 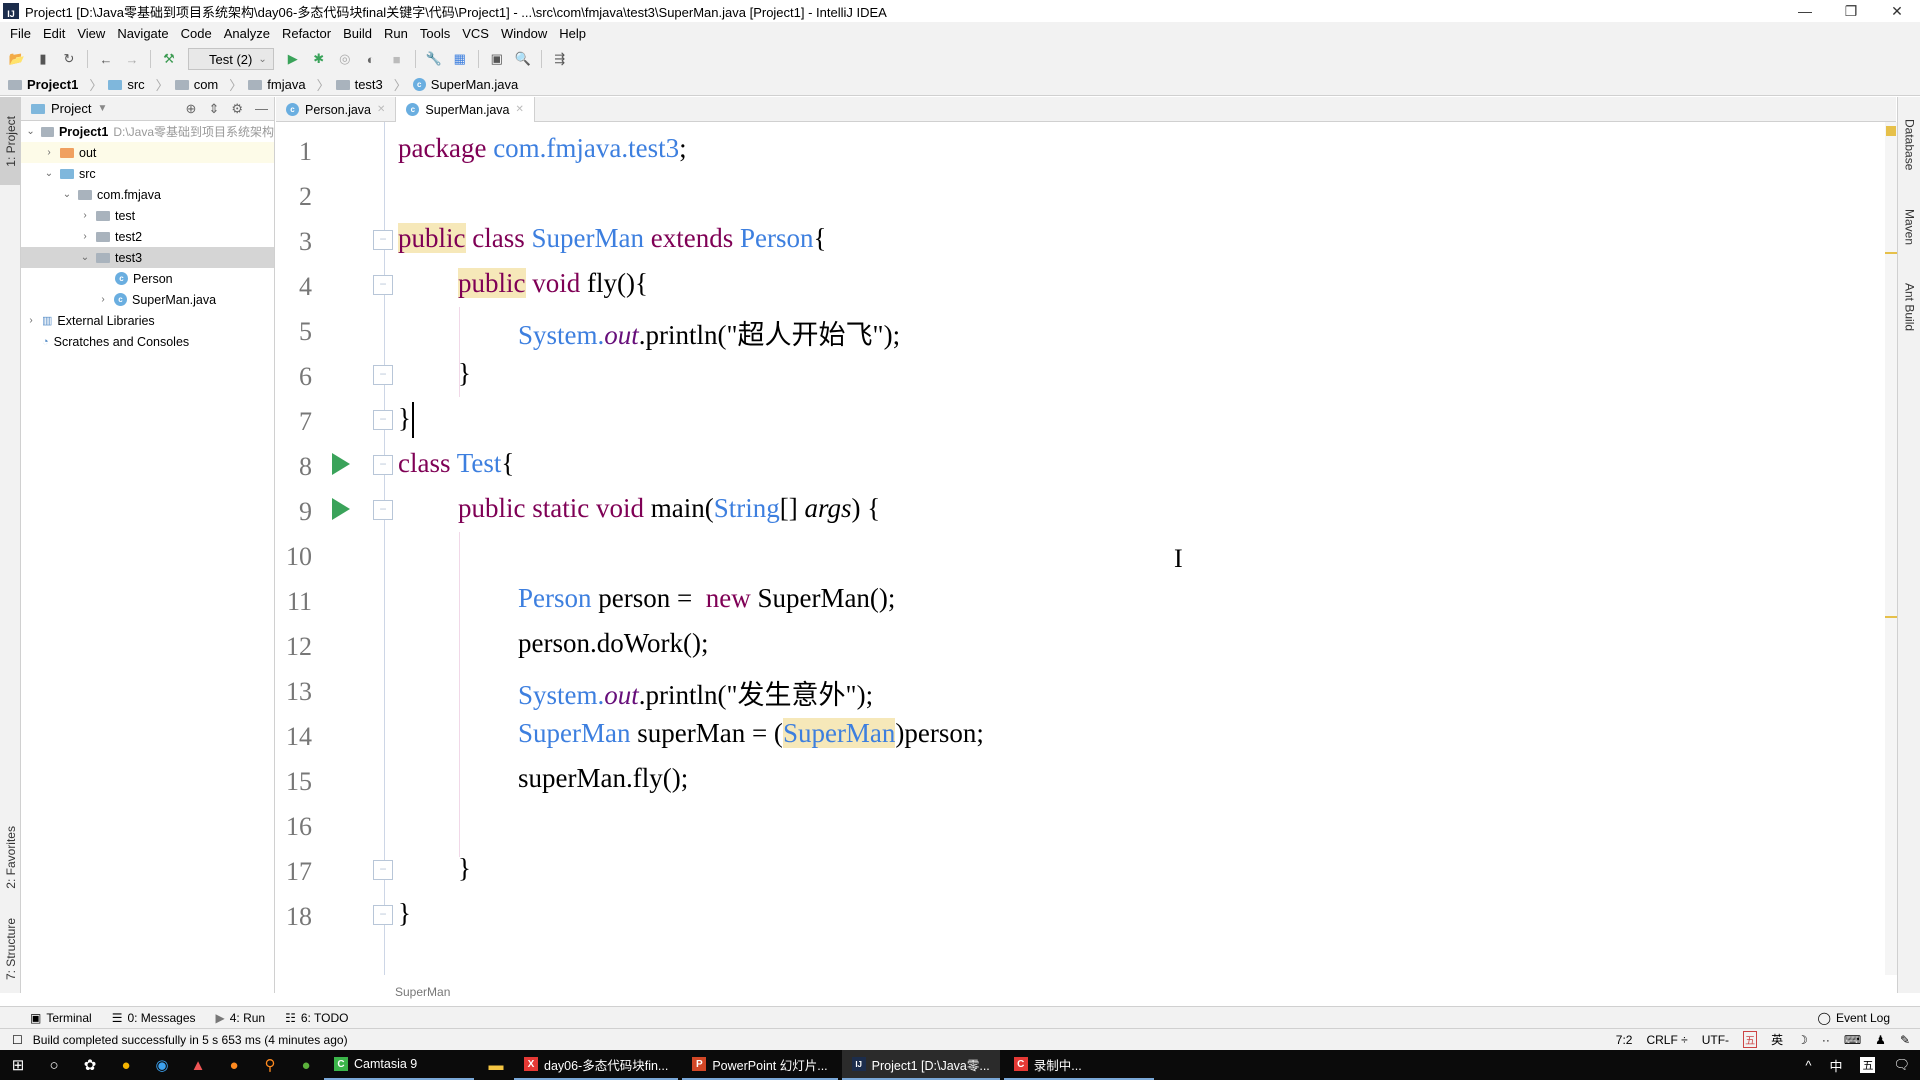 I want to click on hide-icon: —, so click(x=261, y=109).